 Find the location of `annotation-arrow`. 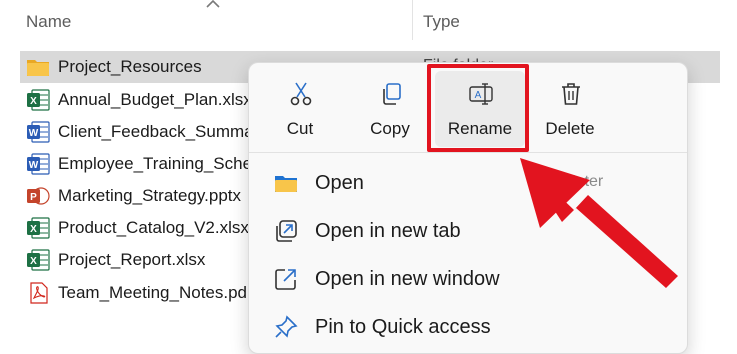

annotation-arrow is located at coordinates (599, 223).